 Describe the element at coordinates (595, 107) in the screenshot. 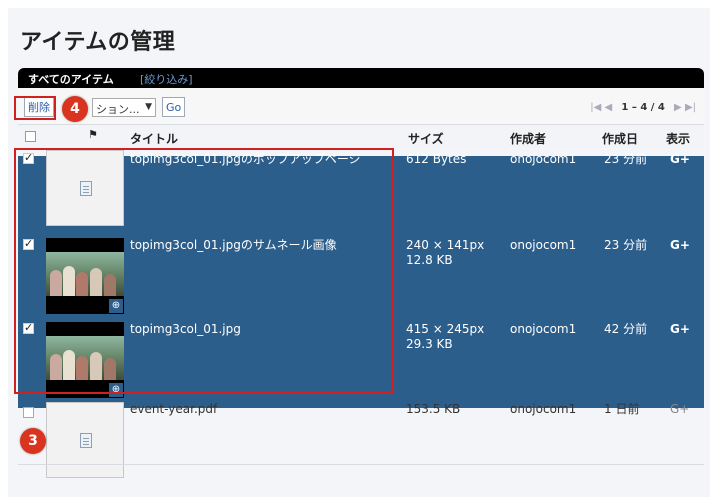

I see `pager-first-icon: |◀` at that location.